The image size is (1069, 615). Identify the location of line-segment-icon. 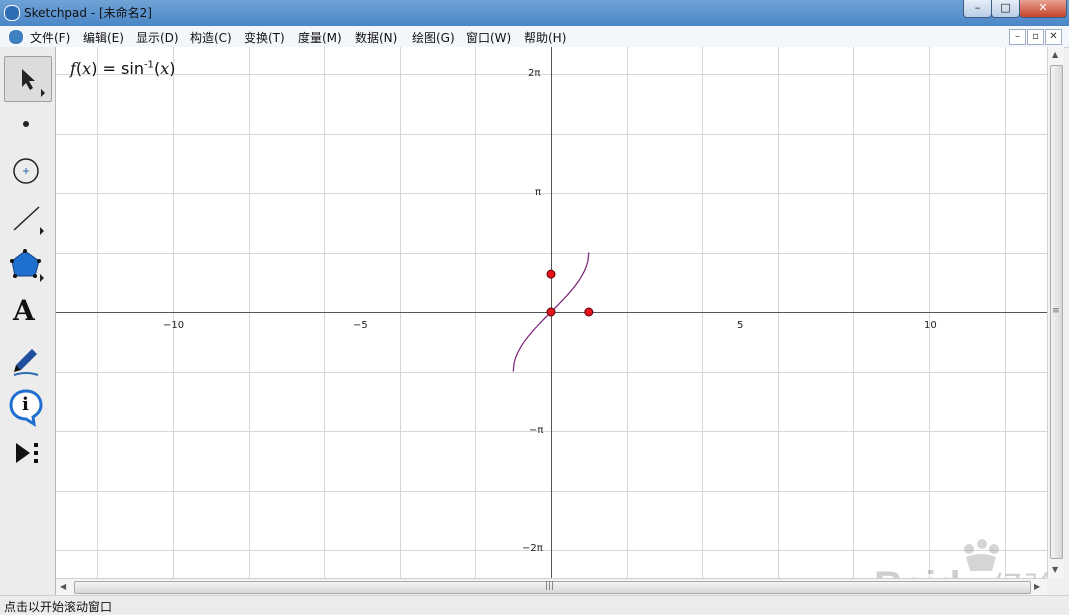
(28, 220).